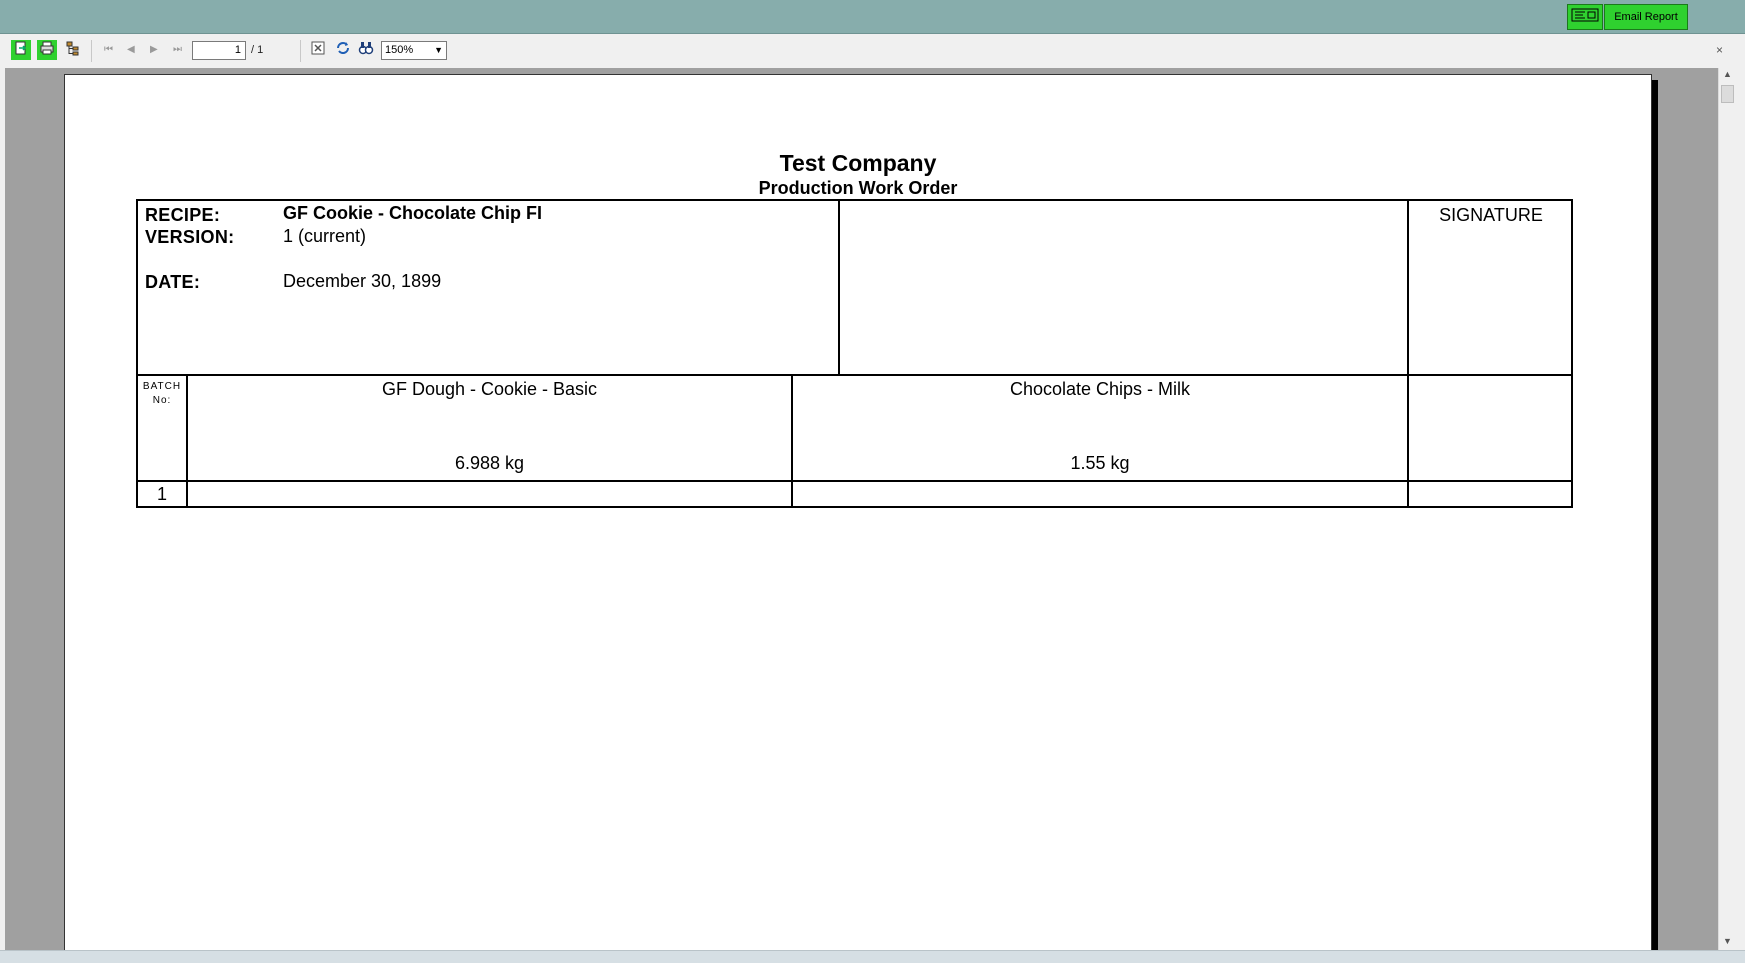 This screenshot has width=1745, height=963. What do you see at coordinates (325, 236) in the screenshot?
I see `version-value: 1 (current)` at bounding box center [325, 236].